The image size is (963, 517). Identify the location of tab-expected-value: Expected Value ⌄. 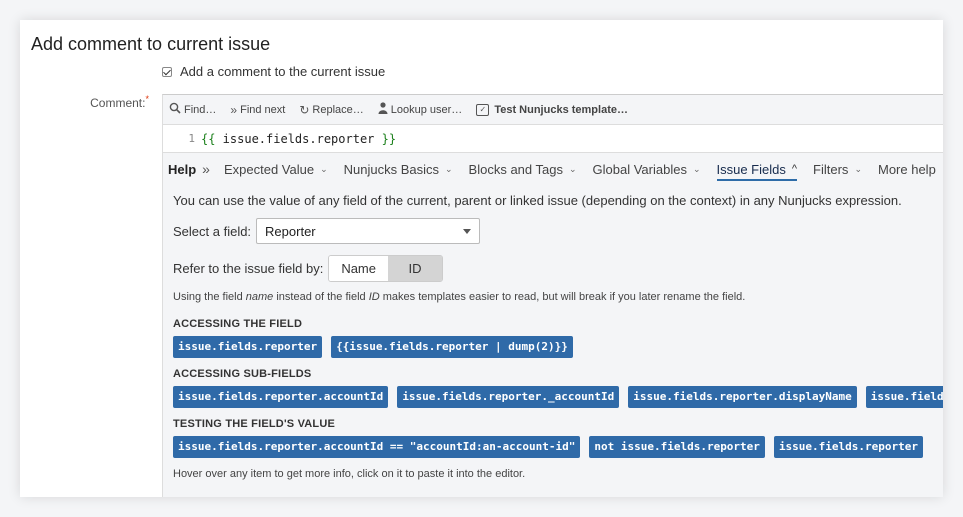
(276, 169).